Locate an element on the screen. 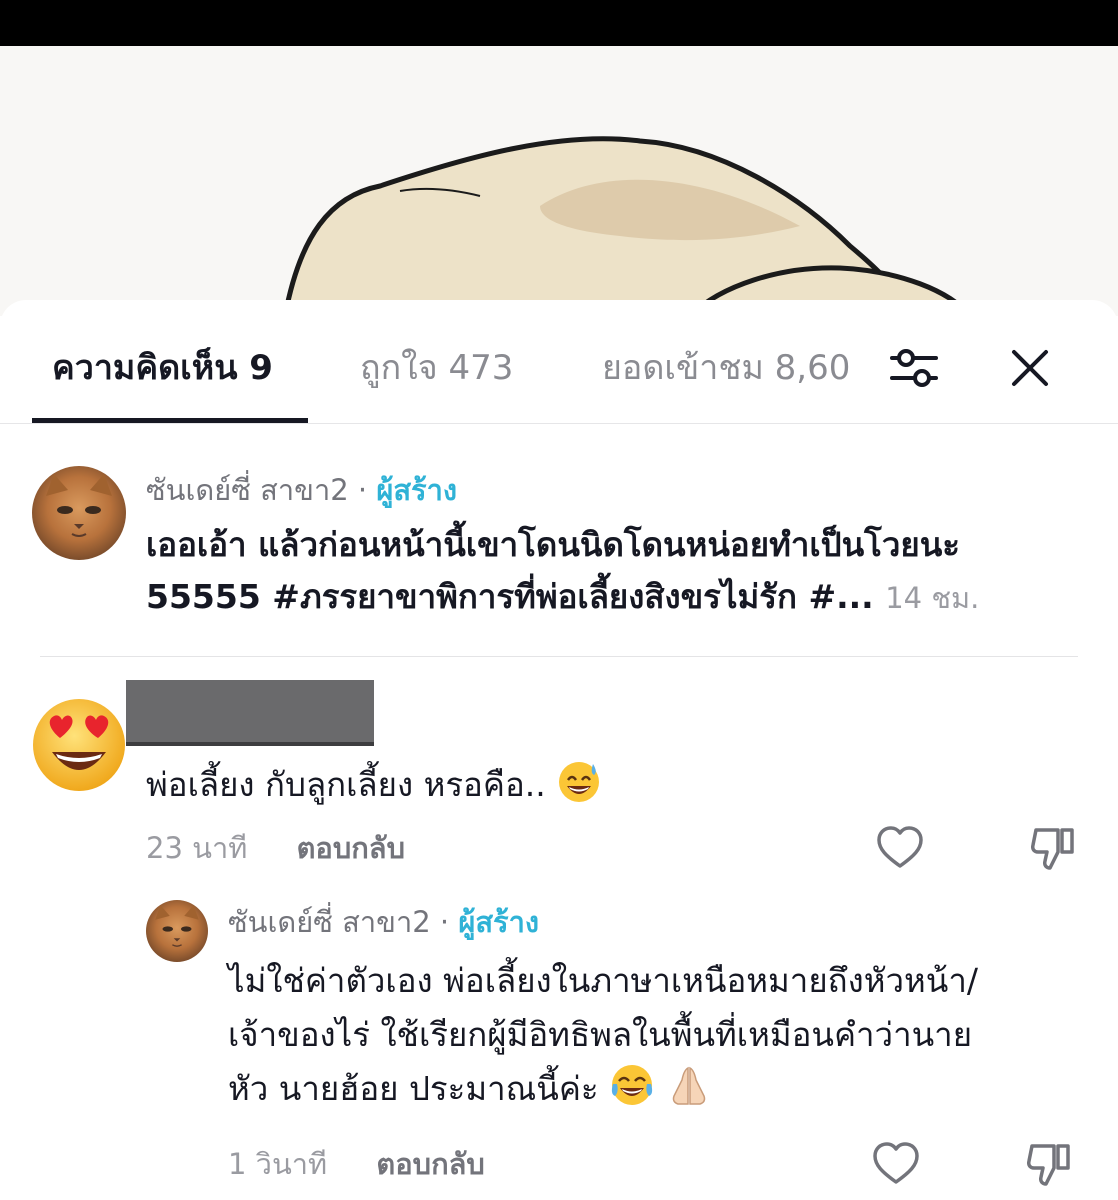  heart-eyes-emoji-icon is located at coordinates (79, 745).